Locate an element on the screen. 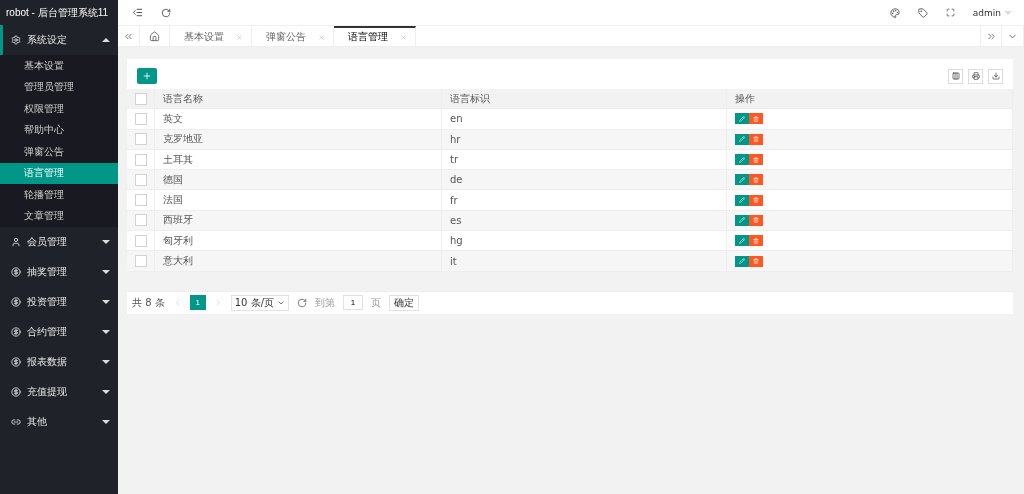 This screenshot has height=494, width=1024. tab: 基本设置 is located at coordinates (211, 36).